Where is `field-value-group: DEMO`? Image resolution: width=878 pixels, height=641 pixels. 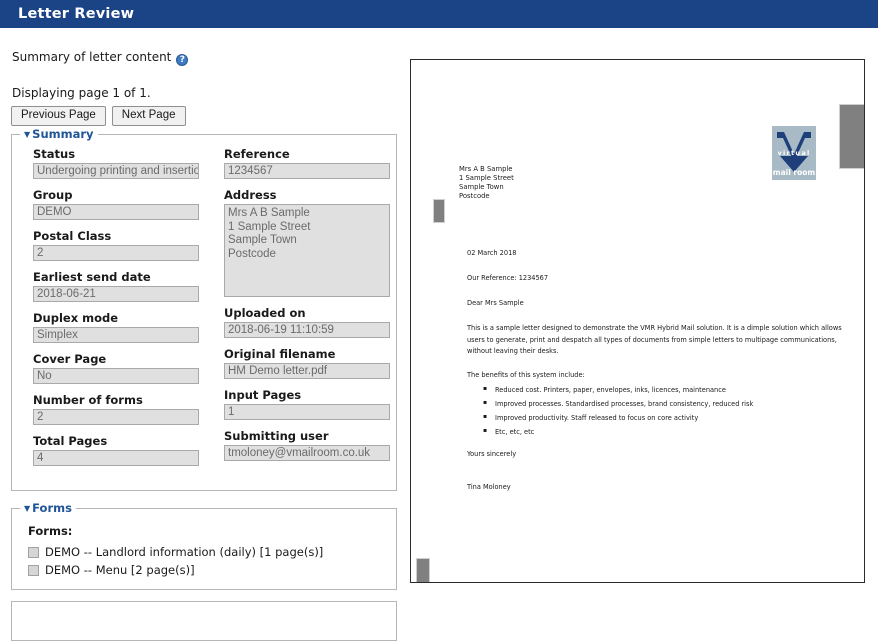
field-value-group: DEMO is located at coordinates (116, 212).